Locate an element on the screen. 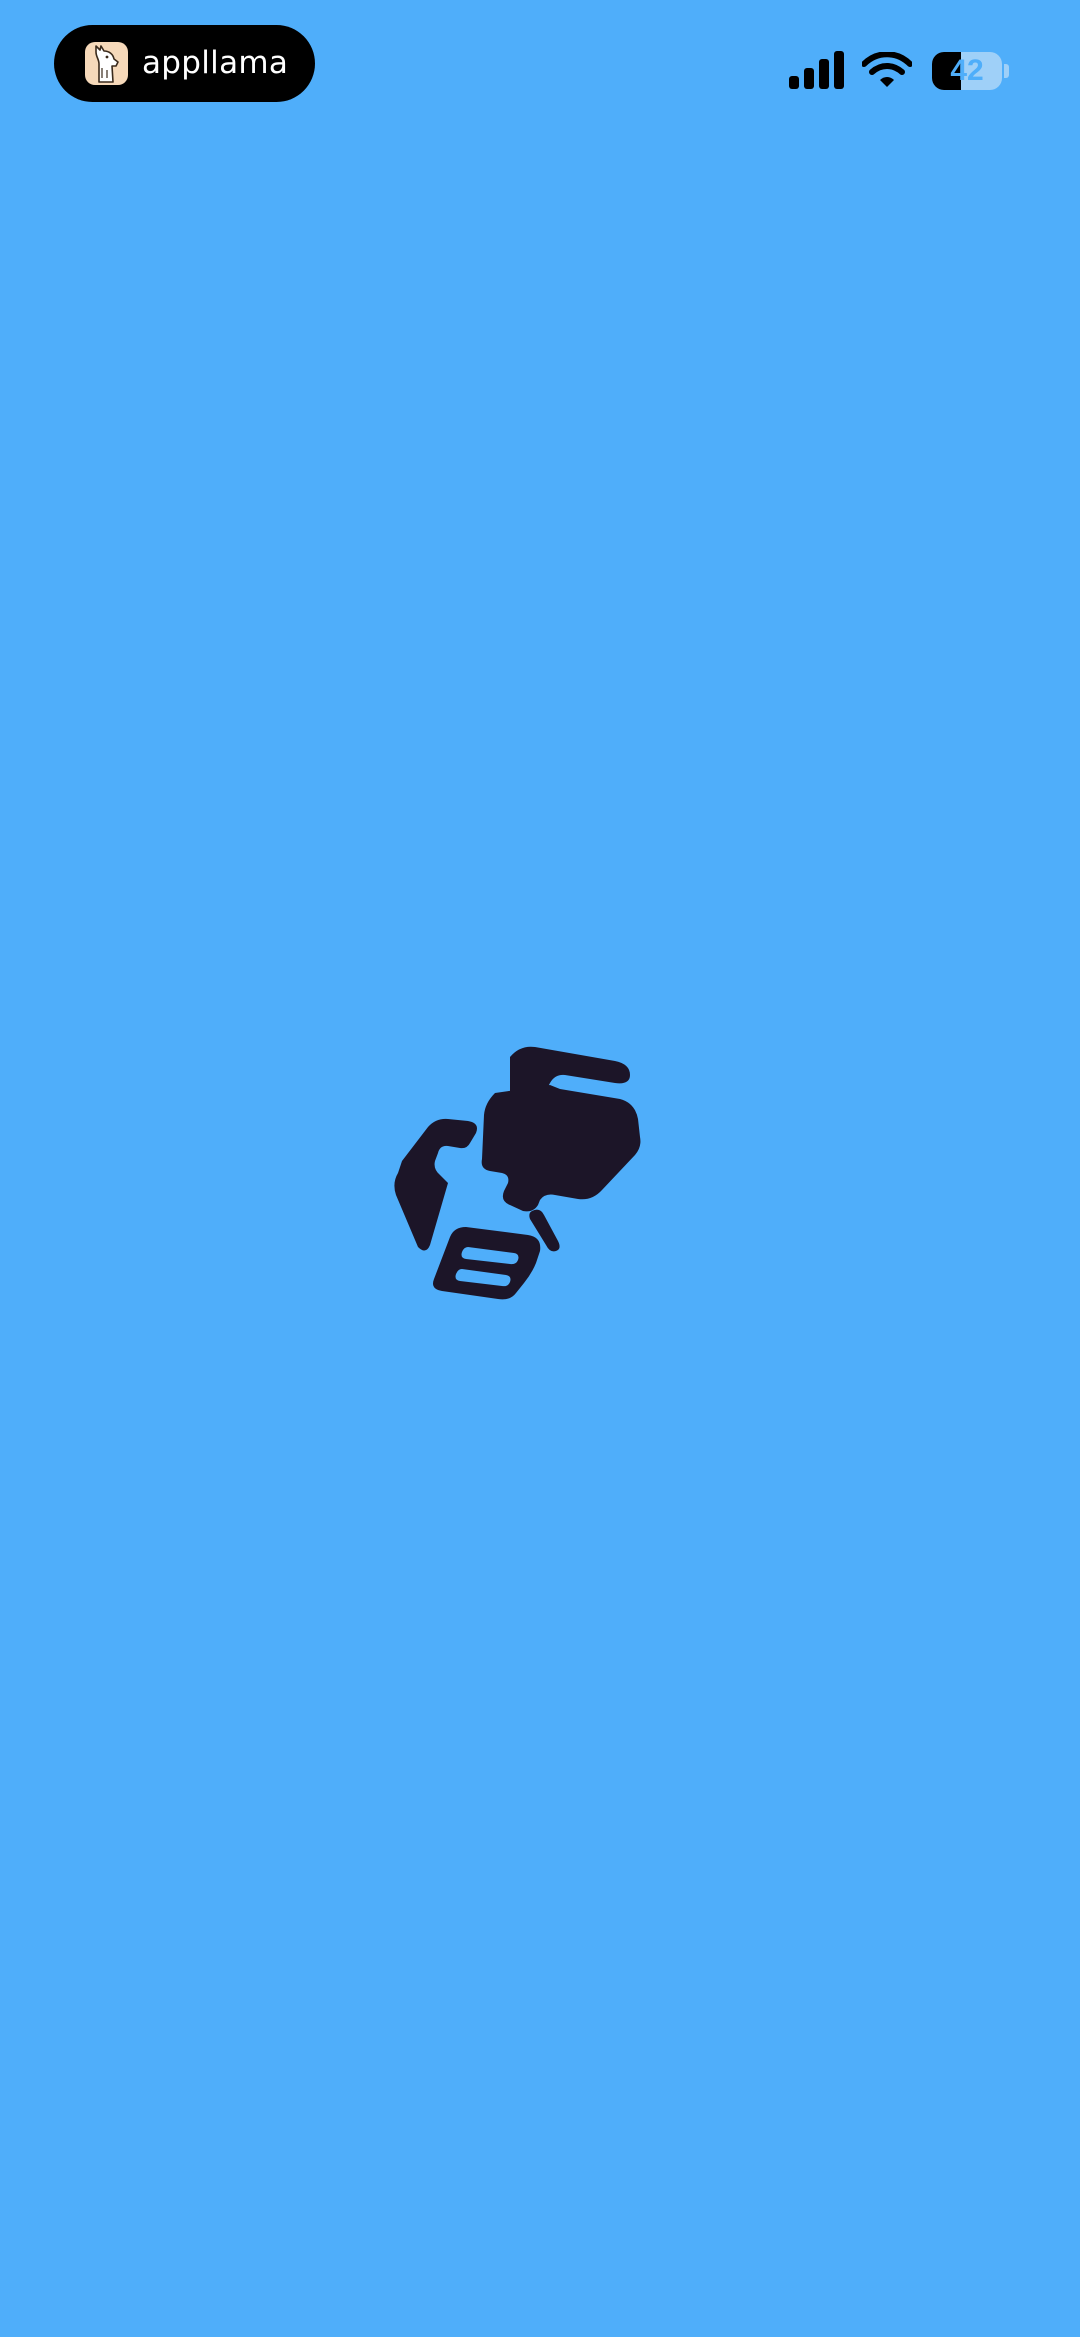  app-indicator-pill: appllama is located at coordinates (184, 63).